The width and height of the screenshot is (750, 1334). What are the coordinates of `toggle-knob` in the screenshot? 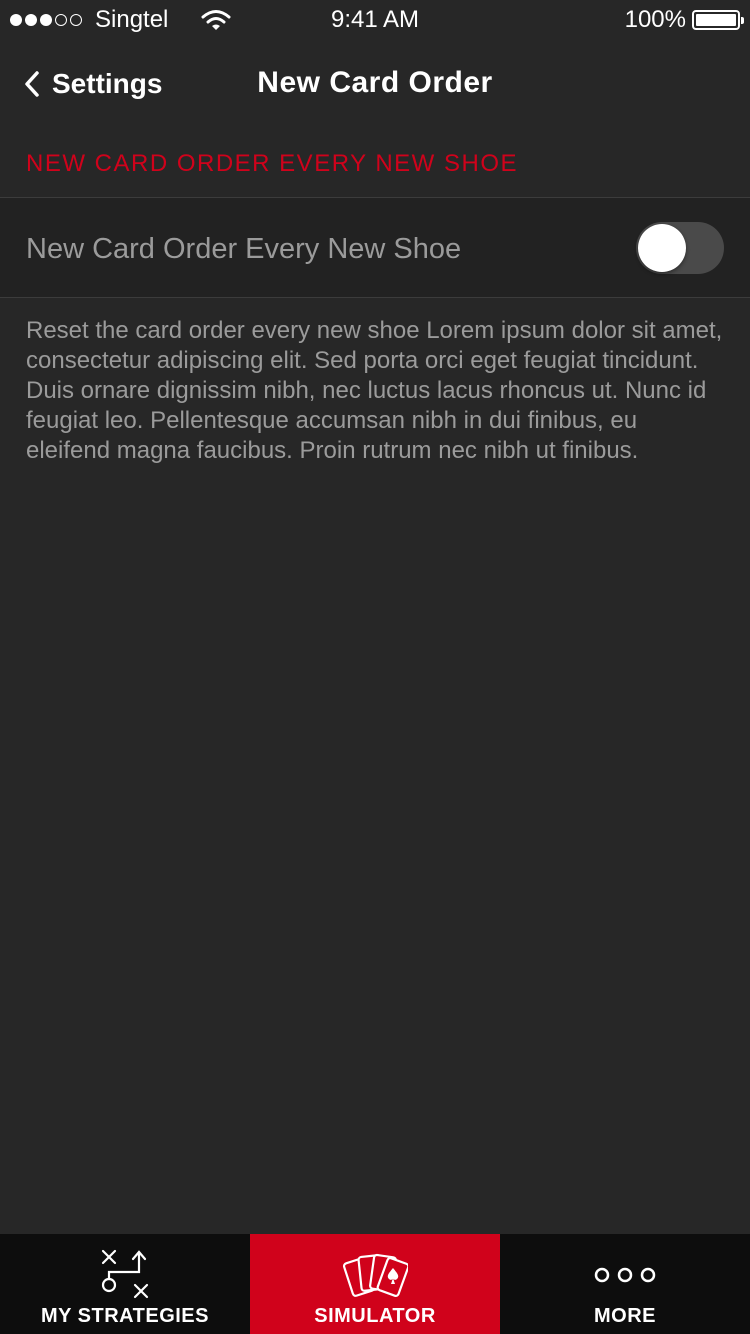 It's located at (662, 248).